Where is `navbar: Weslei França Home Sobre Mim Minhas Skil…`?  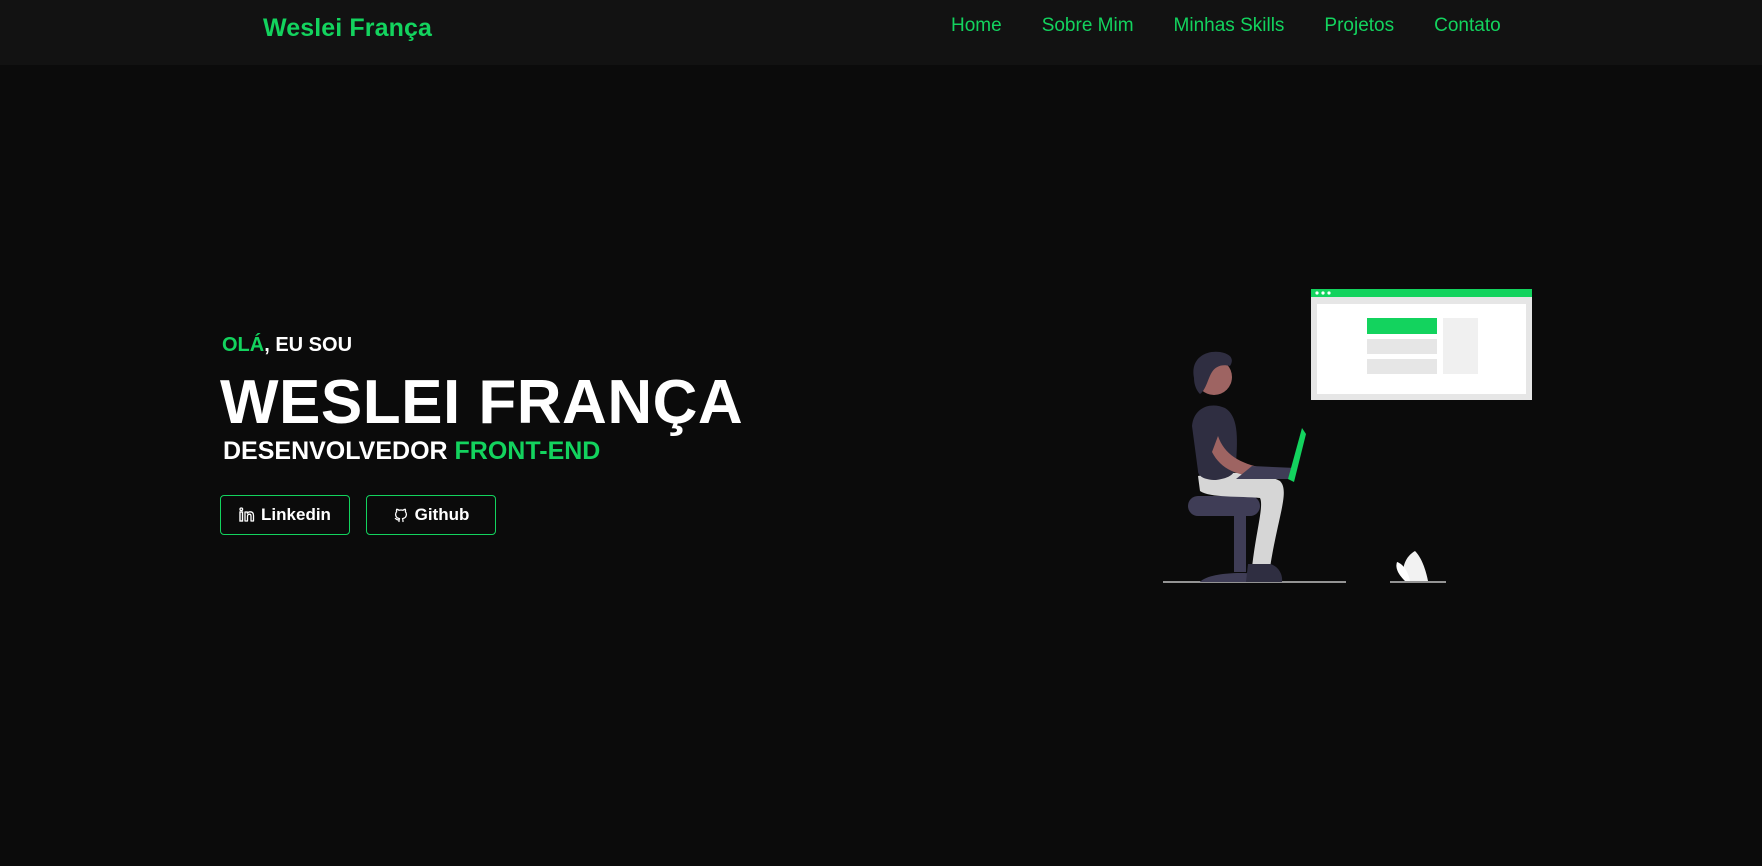
navbar: Weslei França Home Sobre Mim Minhas Skil… is located at coordinates (881, 32).